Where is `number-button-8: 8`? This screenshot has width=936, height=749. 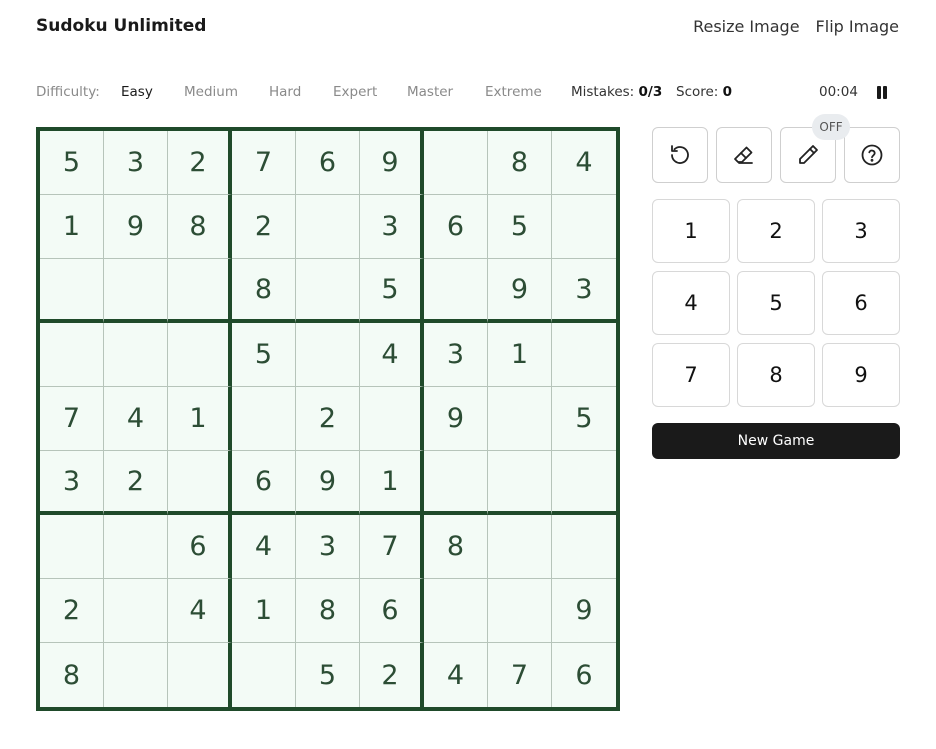 number-button-8: 8 is located at coordinates (776, 375).